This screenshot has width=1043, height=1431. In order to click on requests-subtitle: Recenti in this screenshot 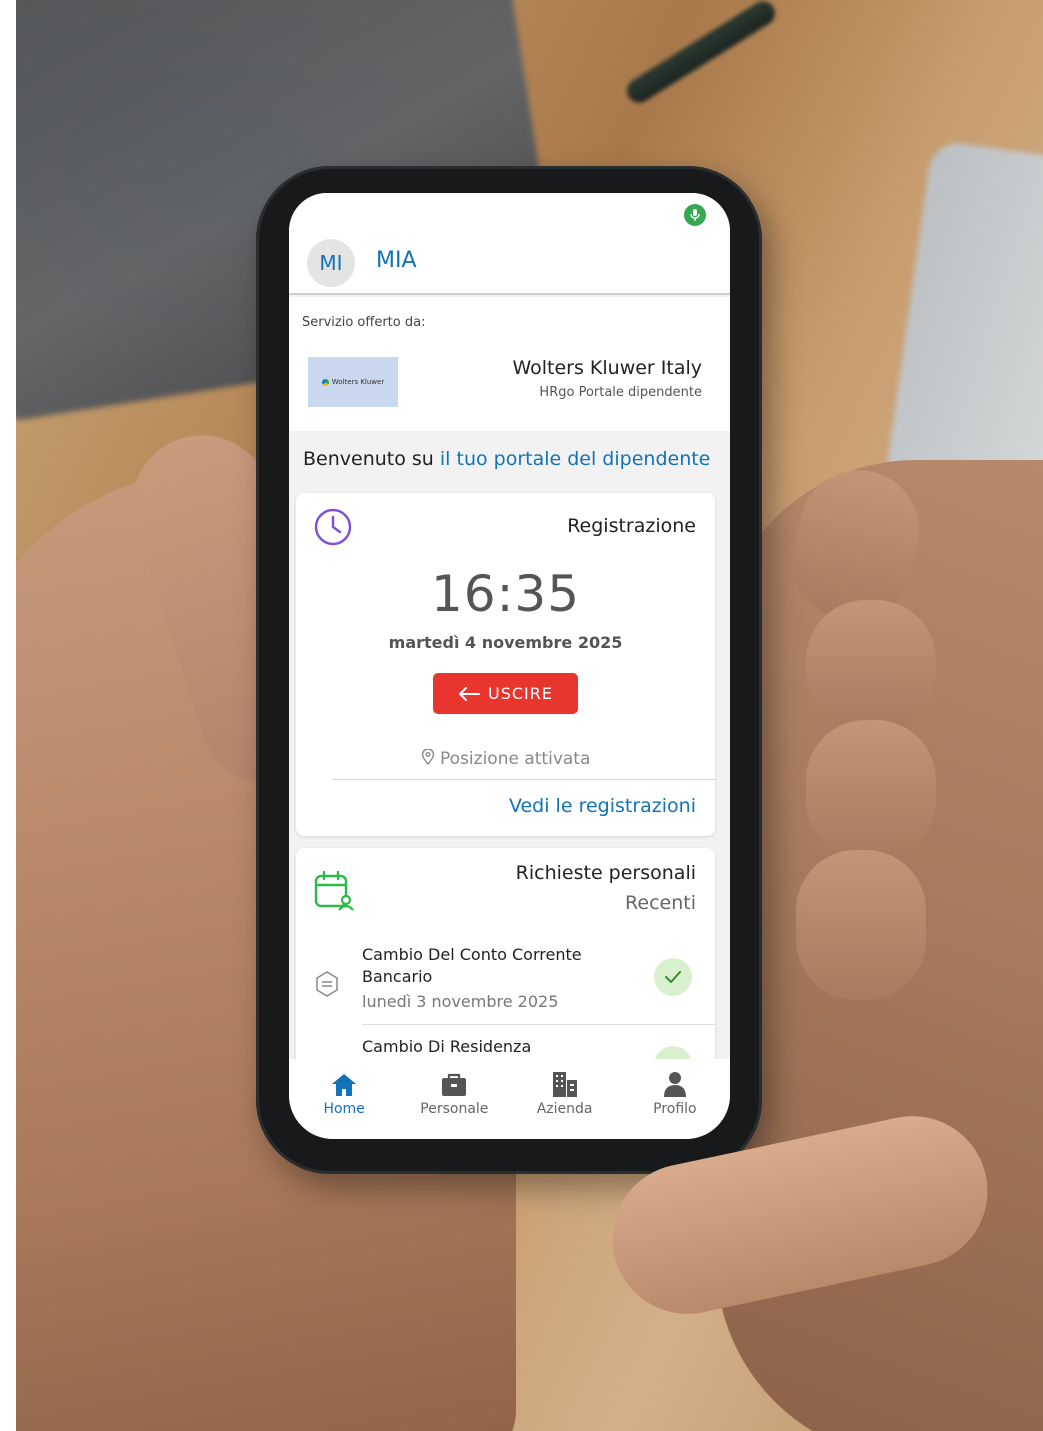, I will do `click(660, 903)`.